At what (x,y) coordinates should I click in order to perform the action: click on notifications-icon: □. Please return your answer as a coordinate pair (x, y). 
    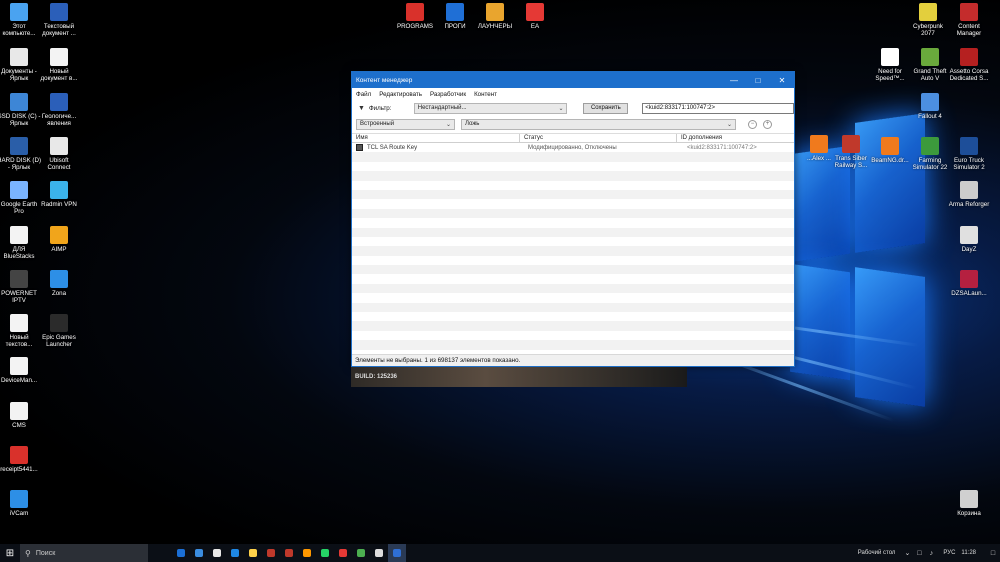
    Looking at the image, I should click on (993, 553).